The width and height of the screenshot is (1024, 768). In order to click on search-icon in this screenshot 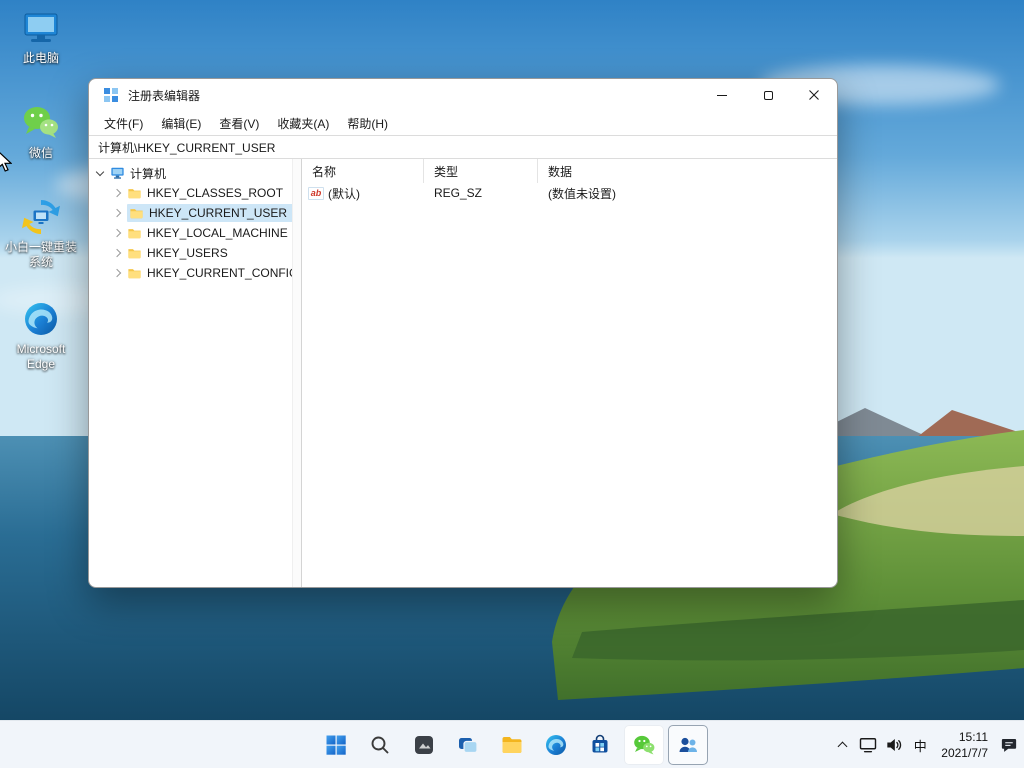, I will do `click(380, 745)`.